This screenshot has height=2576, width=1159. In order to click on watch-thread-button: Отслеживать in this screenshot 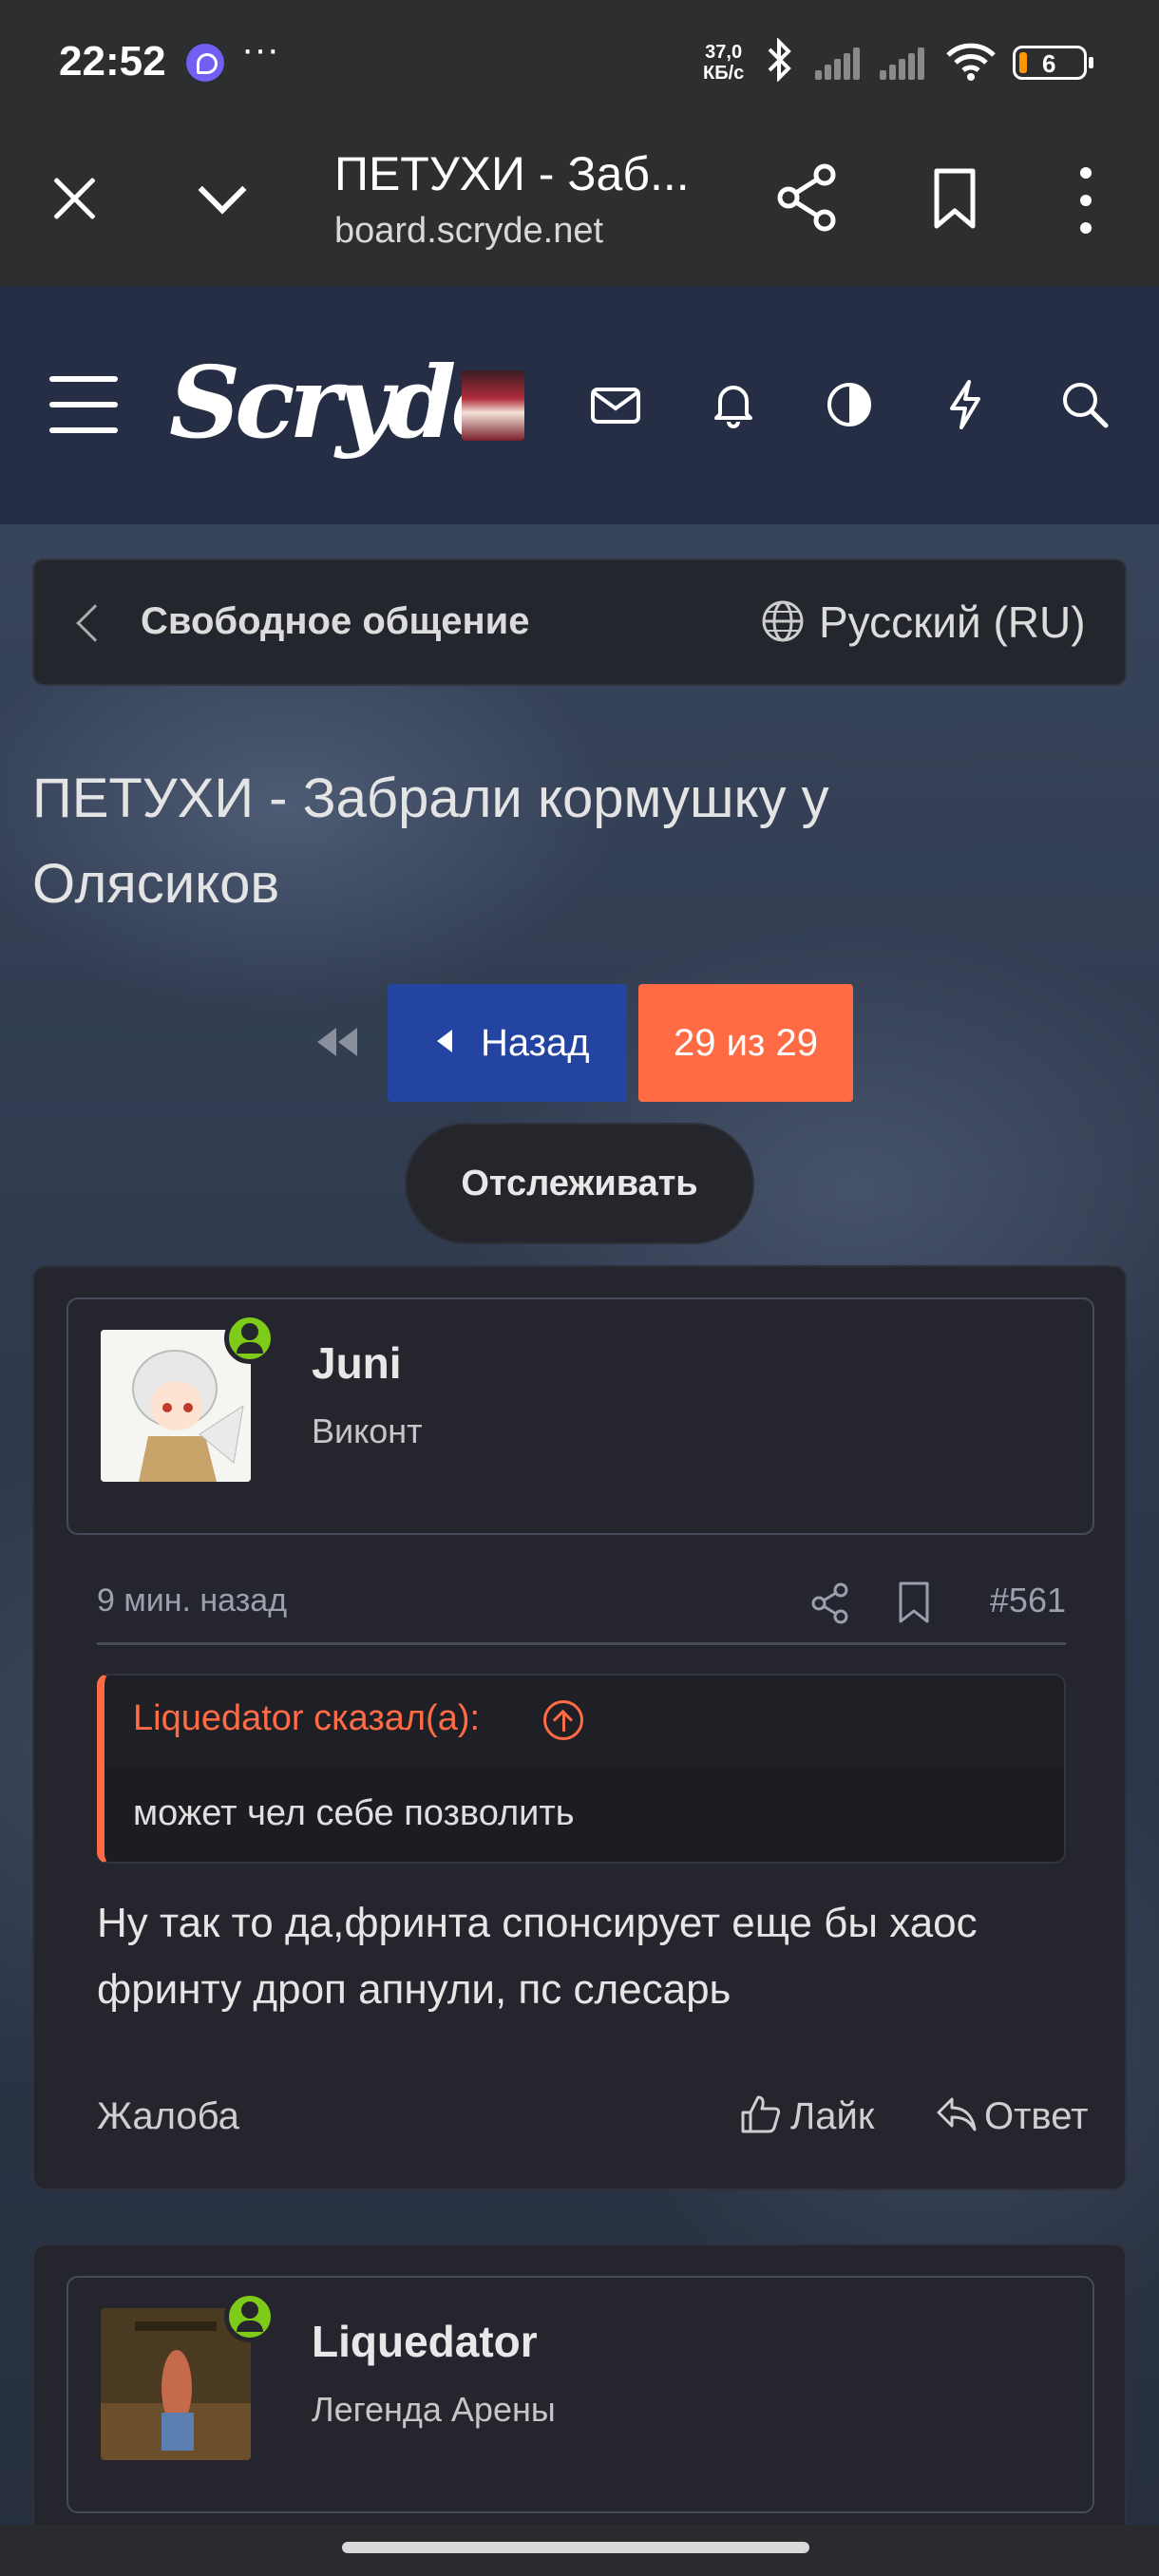, I will do `click(579, 1183)`.